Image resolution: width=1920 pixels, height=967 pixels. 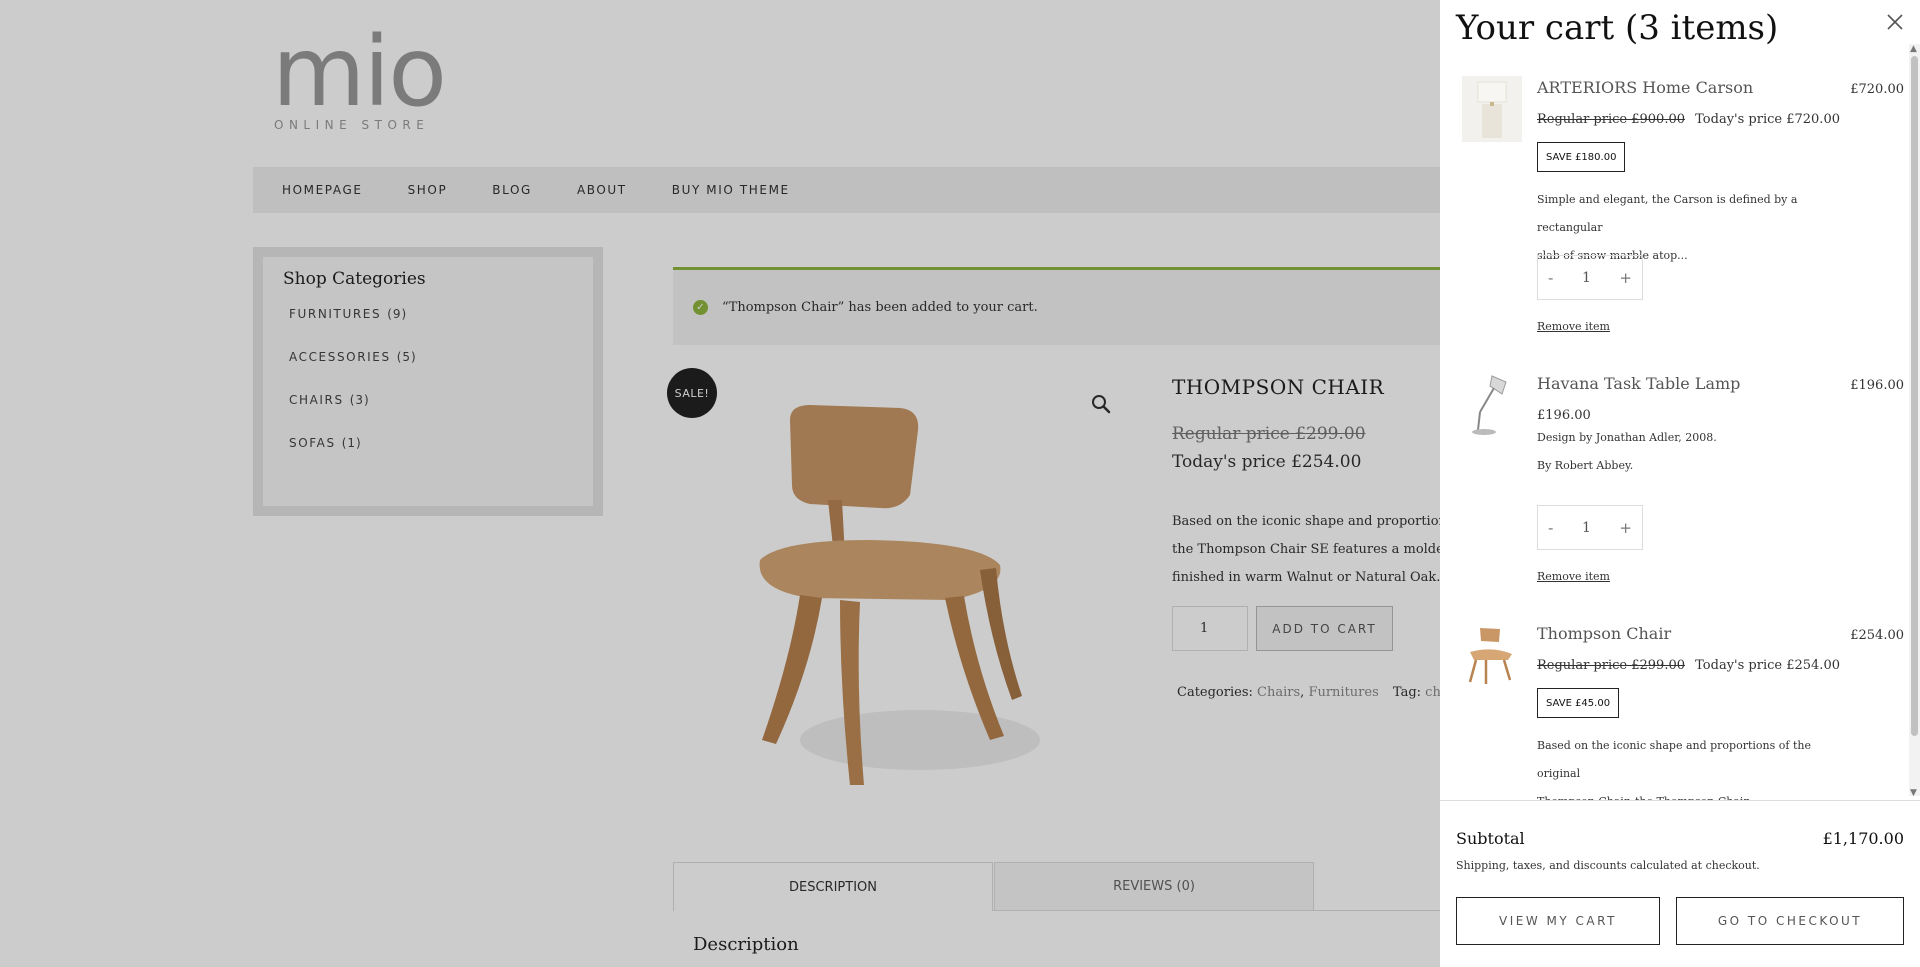 What do you see at coordinates (1877, 385) in the screenshot?
I see `cart-item-total: £196.00` at bounding box center [1877, 385].